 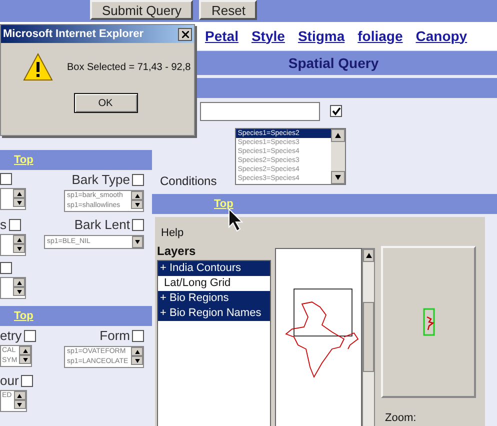 What do you see at coordinates (221, 36) in the screenshot?
I see `nav-link: Petal` at bounding box center [221, 36].